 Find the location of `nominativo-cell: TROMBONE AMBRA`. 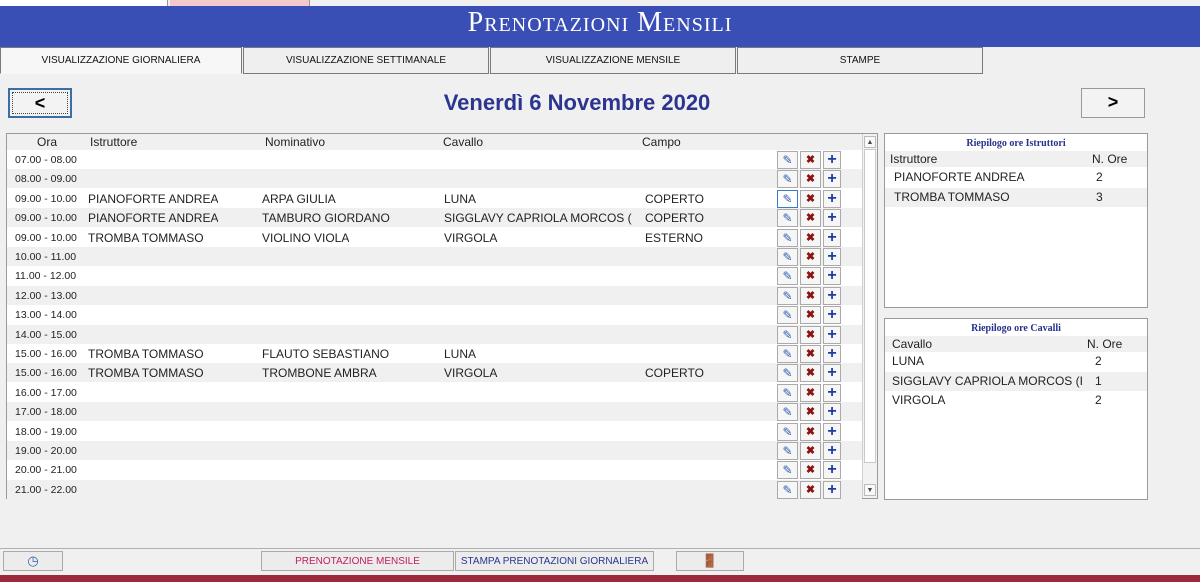

nominativo-cell: TROMBONE AMBRA is located at coordinates (319, 373).